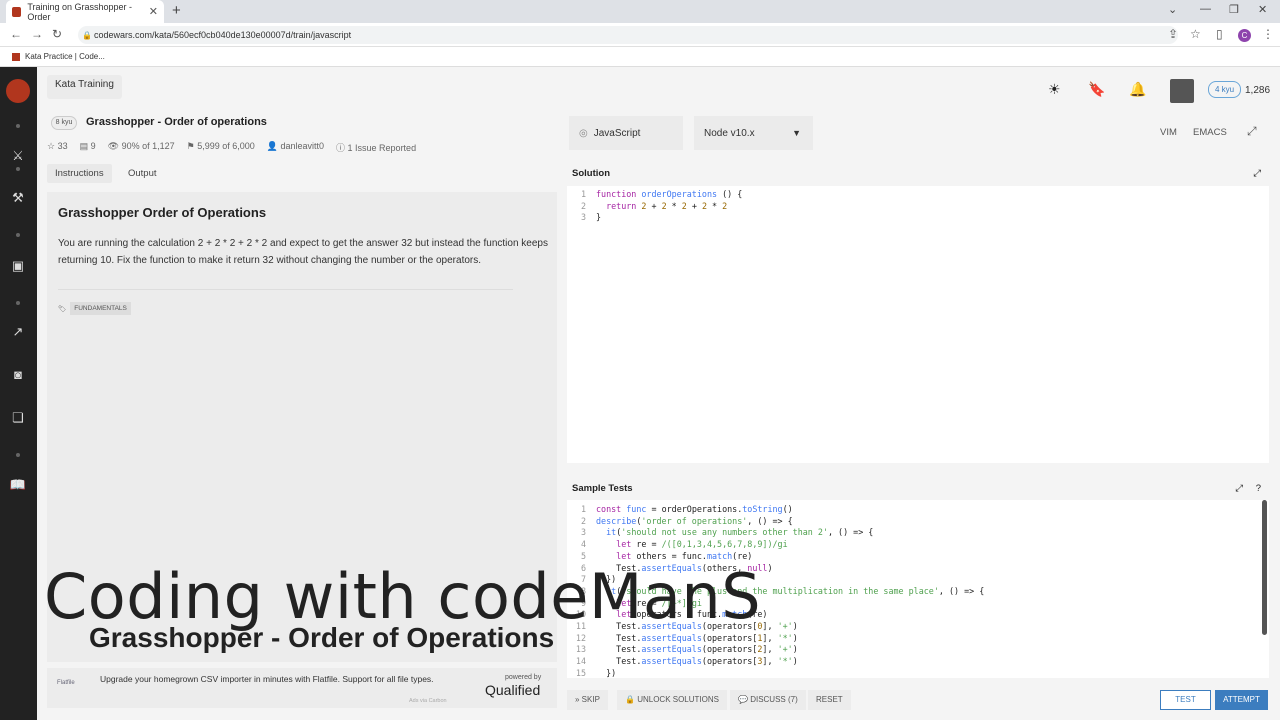 This screenshot has width=1280, height=720. What do you see at coordinates (512, 690) in the screenshot?
I see `qualified-logo: Qualified` at bounding box center [512, 690].